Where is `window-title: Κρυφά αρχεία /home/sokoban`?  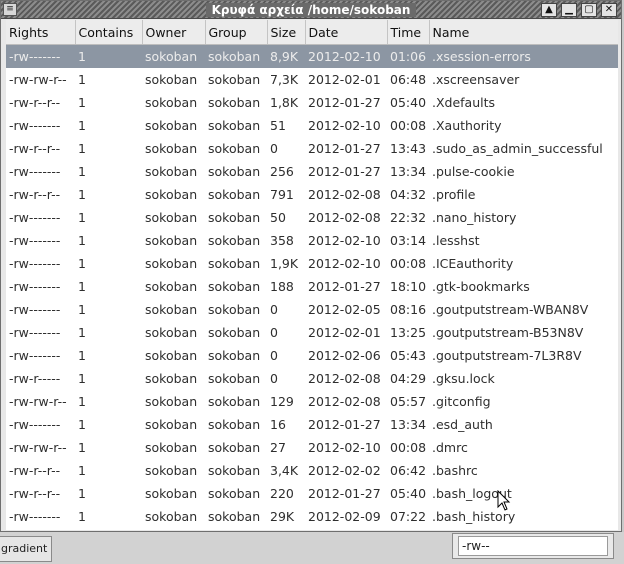
window-title: Κρυφά αρχεία /home/sokoban is located at coordinates (311, 10).